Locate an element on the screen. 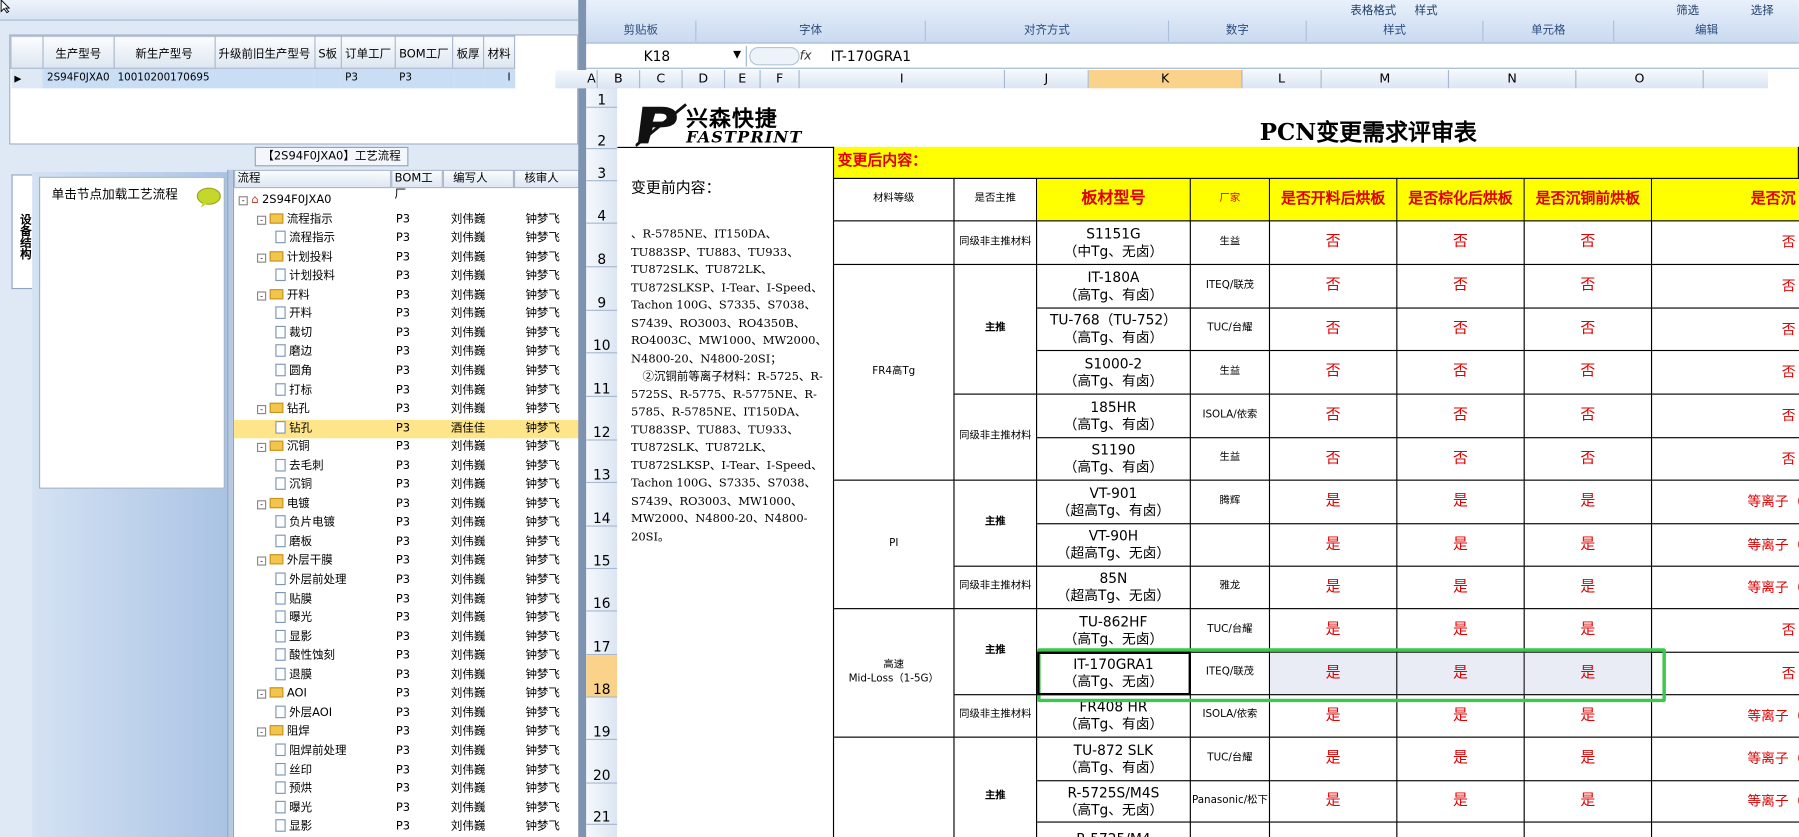  cell: 10010200170695 is located at coordinates (164, 78).